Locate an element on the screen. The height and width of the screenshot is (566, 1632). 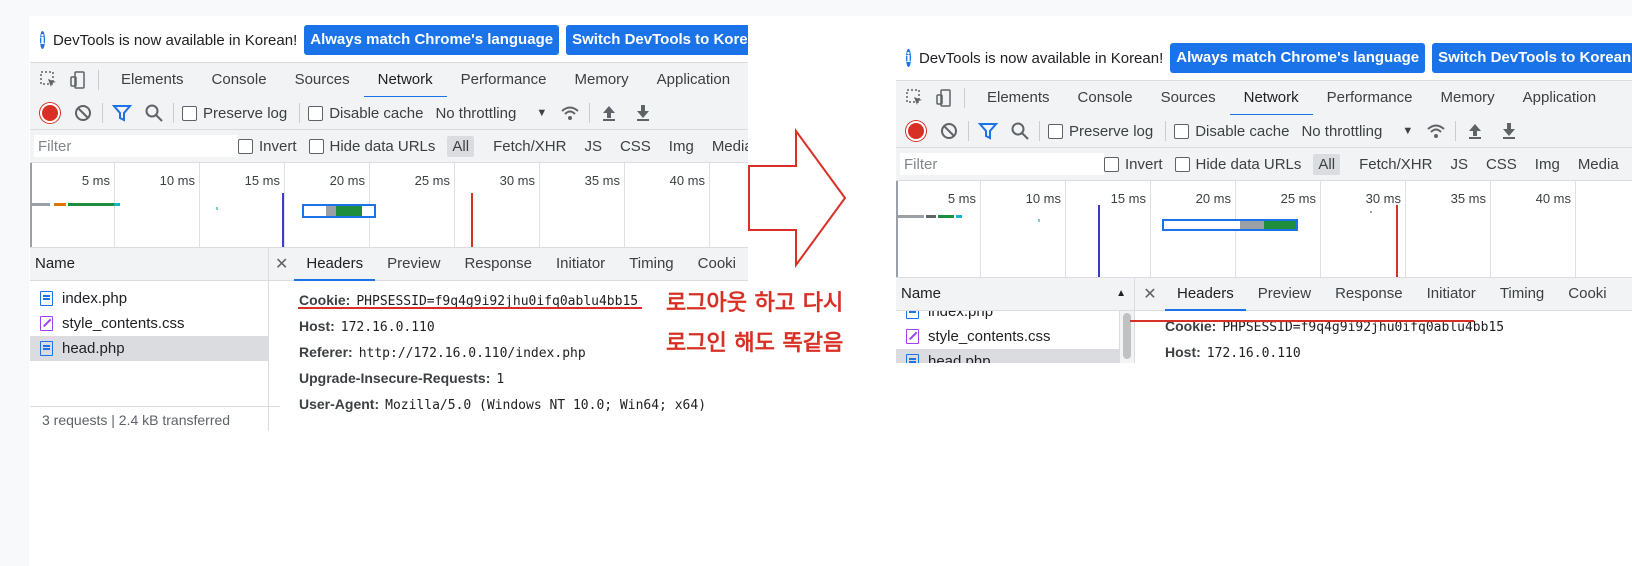
timeline-bar is located at coordinates (1039, 220).